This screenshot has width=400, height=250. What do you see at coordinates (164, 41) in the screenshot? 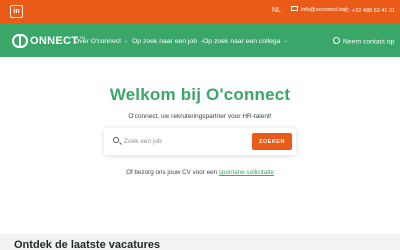
I see `nav-item-label: Op zoek naar een job` at bounding box center [164, 41].